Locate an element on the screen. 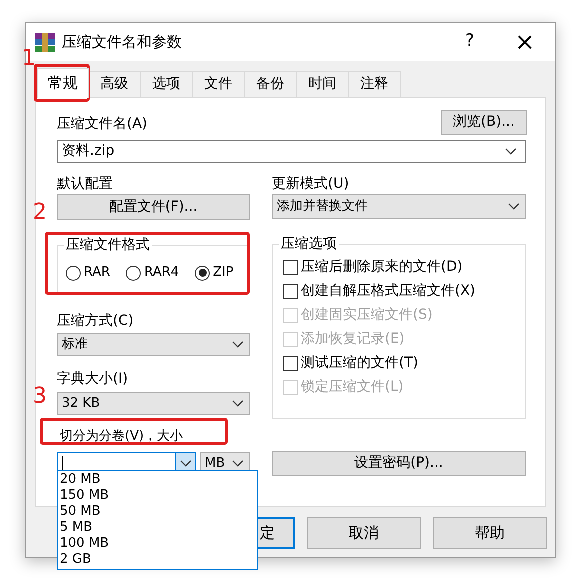  highlight-frame is located at coordinates (62, 83).